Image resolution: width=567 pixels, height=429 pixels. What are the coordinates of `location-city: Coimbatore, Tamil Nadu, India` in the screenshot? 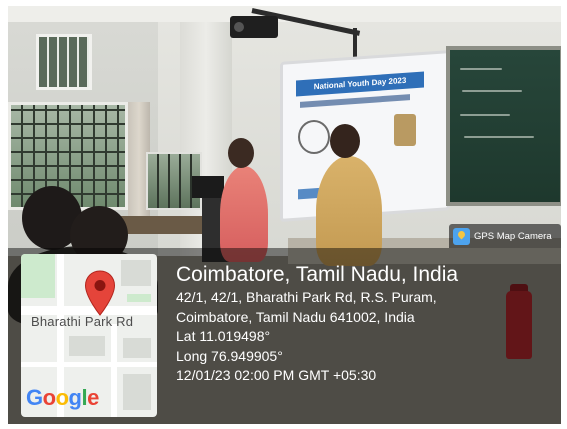 It's located at (317, 274).